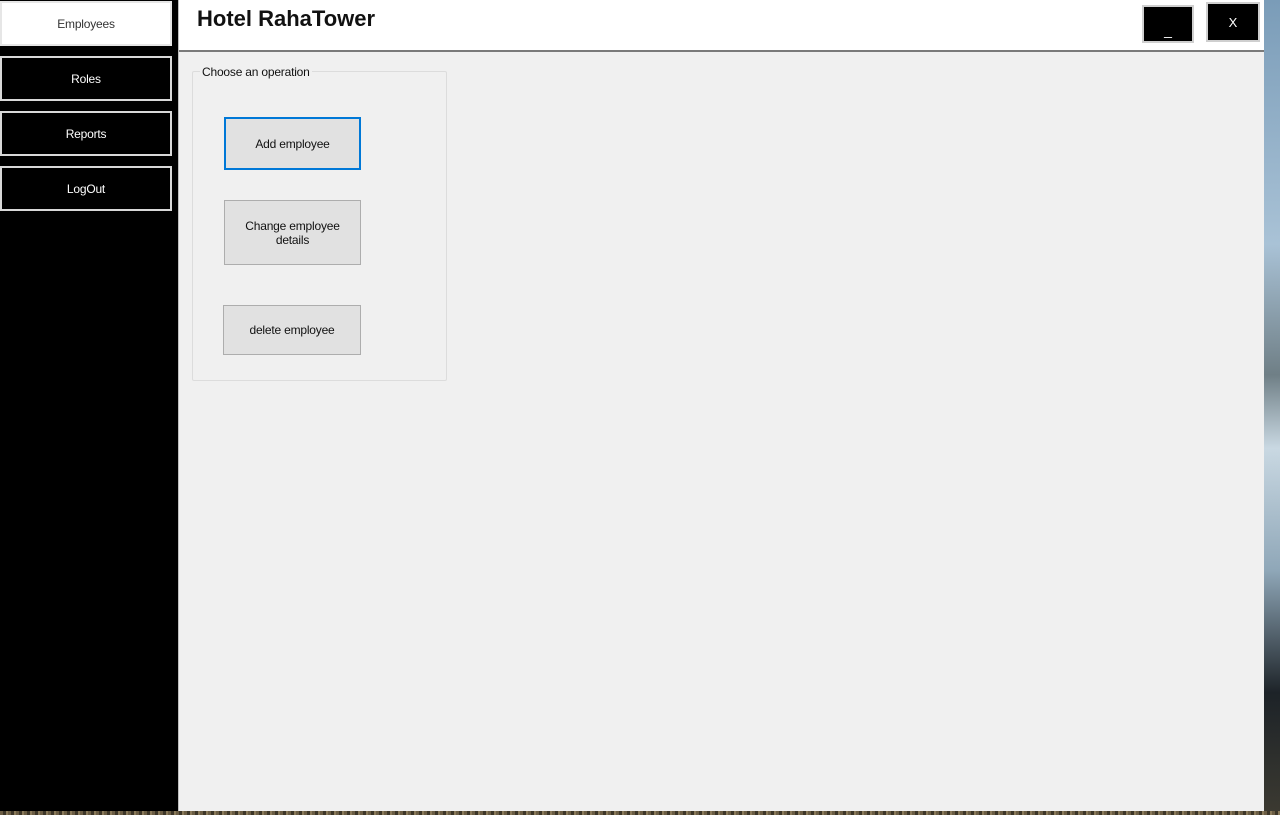  I want to click on change-employee-details-button: Change employee details, so click(292, 232).